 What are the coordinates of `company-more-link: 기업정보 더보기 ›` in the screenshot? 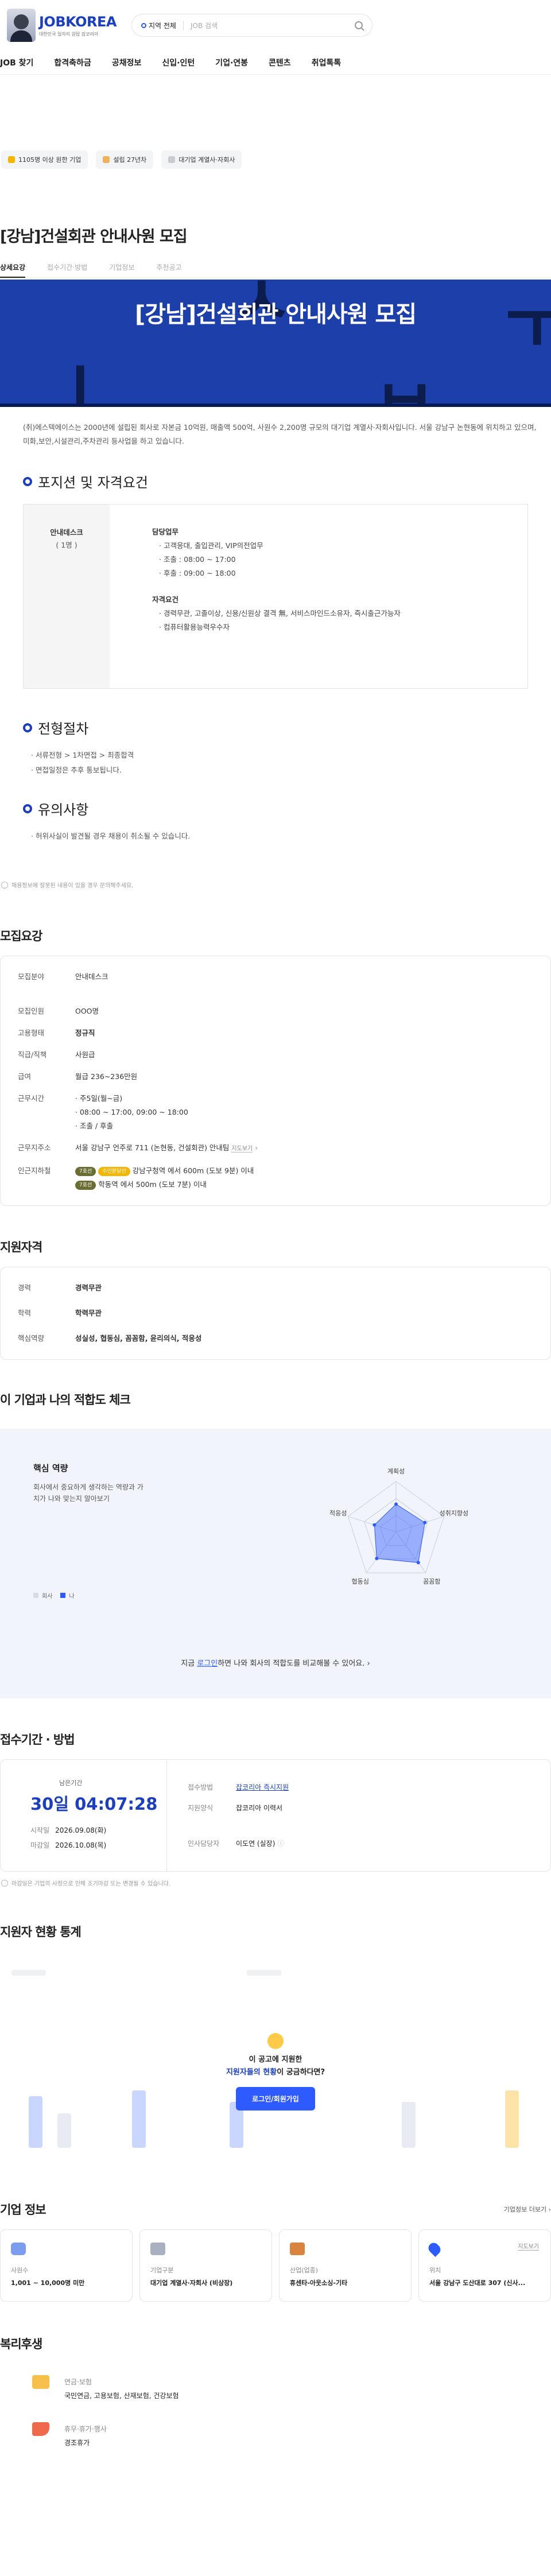 It's located at (527, 2209).